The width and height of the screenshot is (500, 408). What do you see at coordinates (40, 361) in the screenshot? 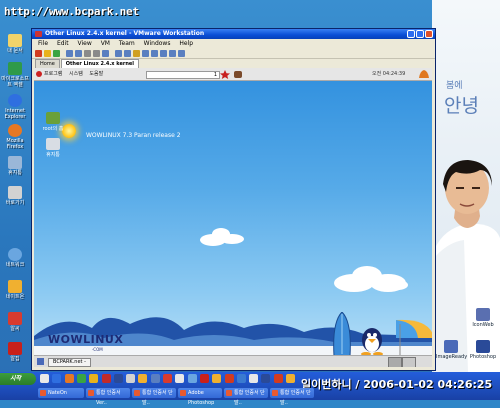
I see `show-desktop-icon` at bounding box center [40, 361].